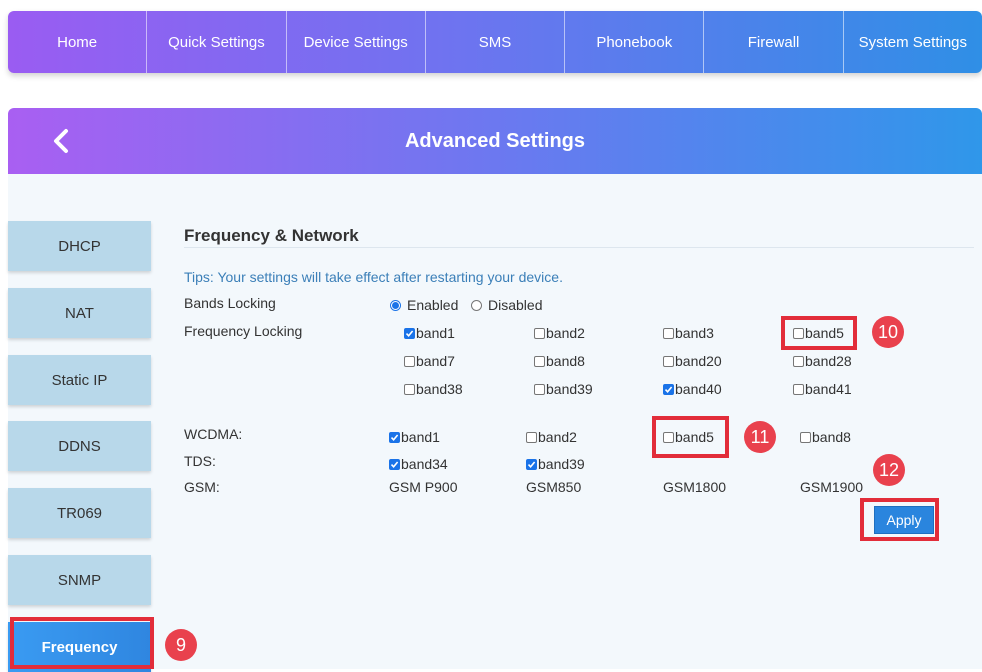  I want to click on gsm-band-1900: GSM1900, so click(832, 487).